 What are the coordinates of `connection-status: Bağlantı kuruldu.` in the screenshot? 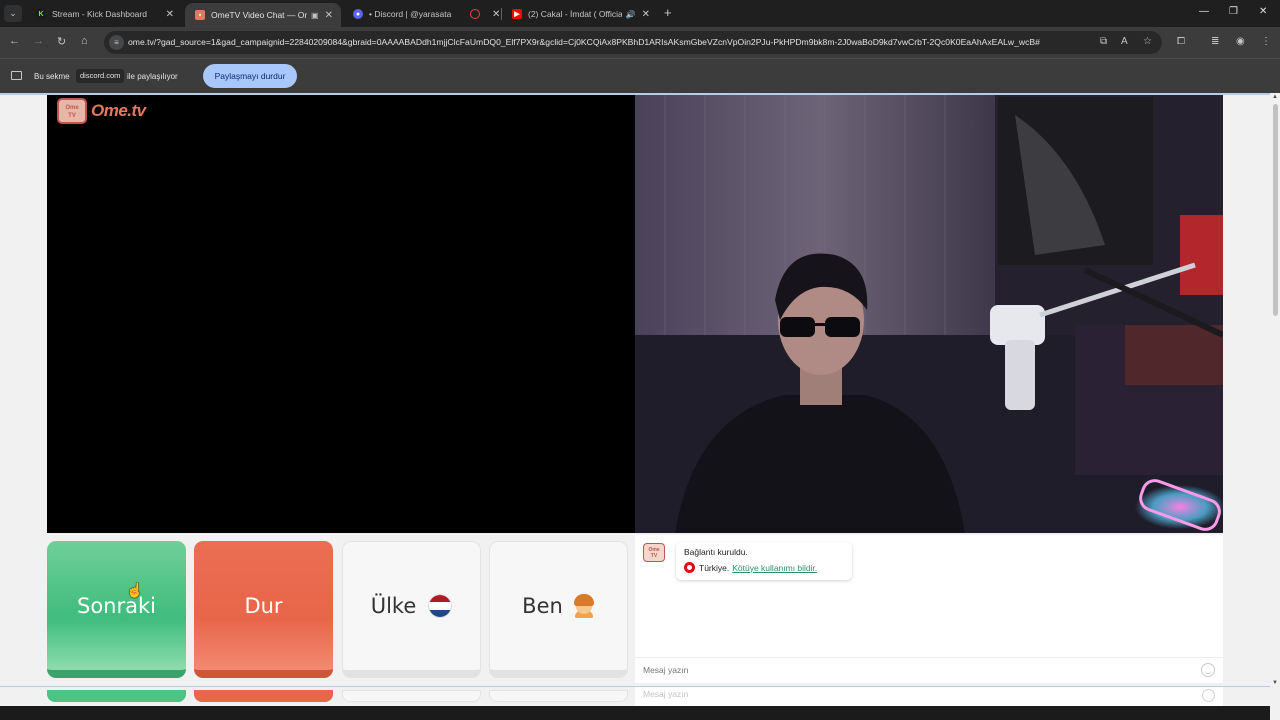 It's located at (716, 552).